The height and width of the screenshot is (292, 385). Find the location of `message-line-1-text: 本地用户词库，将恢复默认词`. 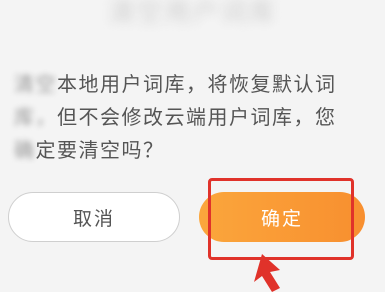

message-line-1-text: 本地用户词库，将恢复默认词 is located at coordinates (197, 84).